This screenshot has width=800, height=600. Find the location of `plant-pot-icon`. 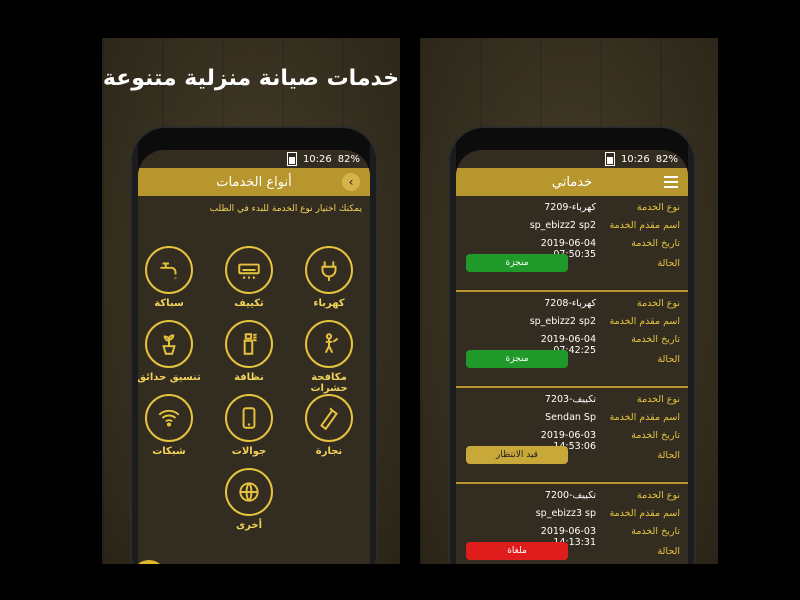

plant-pot-icon is located at coordinates (169, 344).